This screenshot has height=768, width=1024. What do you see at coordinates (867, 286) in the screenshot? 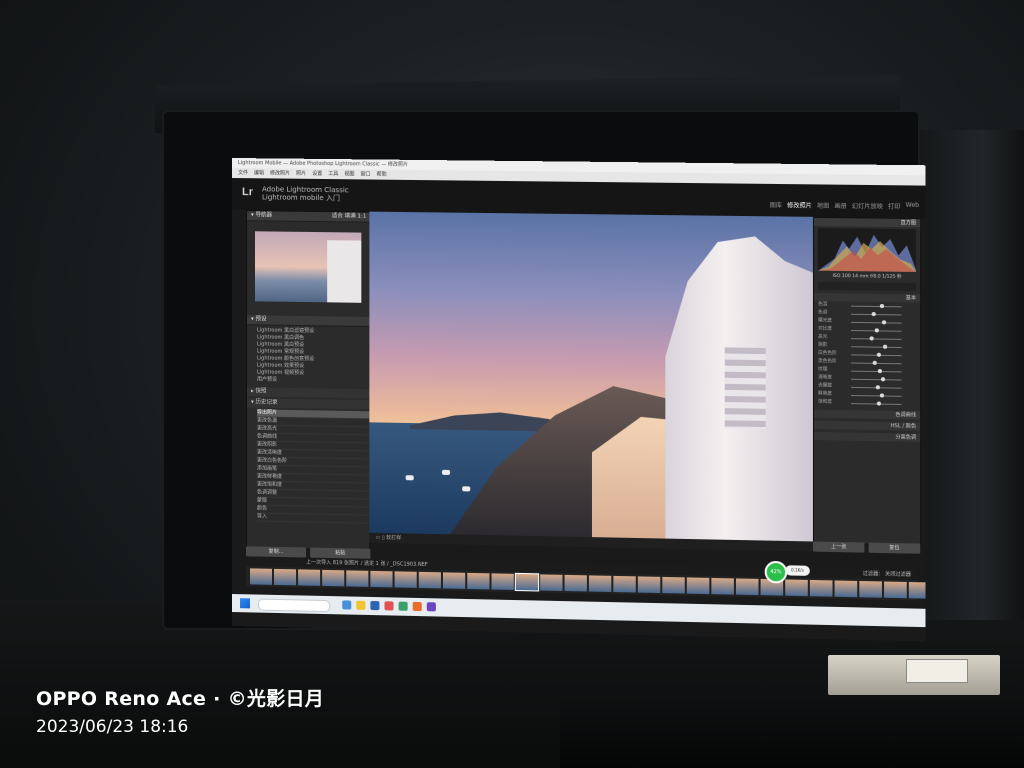
I see `tool-strip` at bounding box center [867, 286].